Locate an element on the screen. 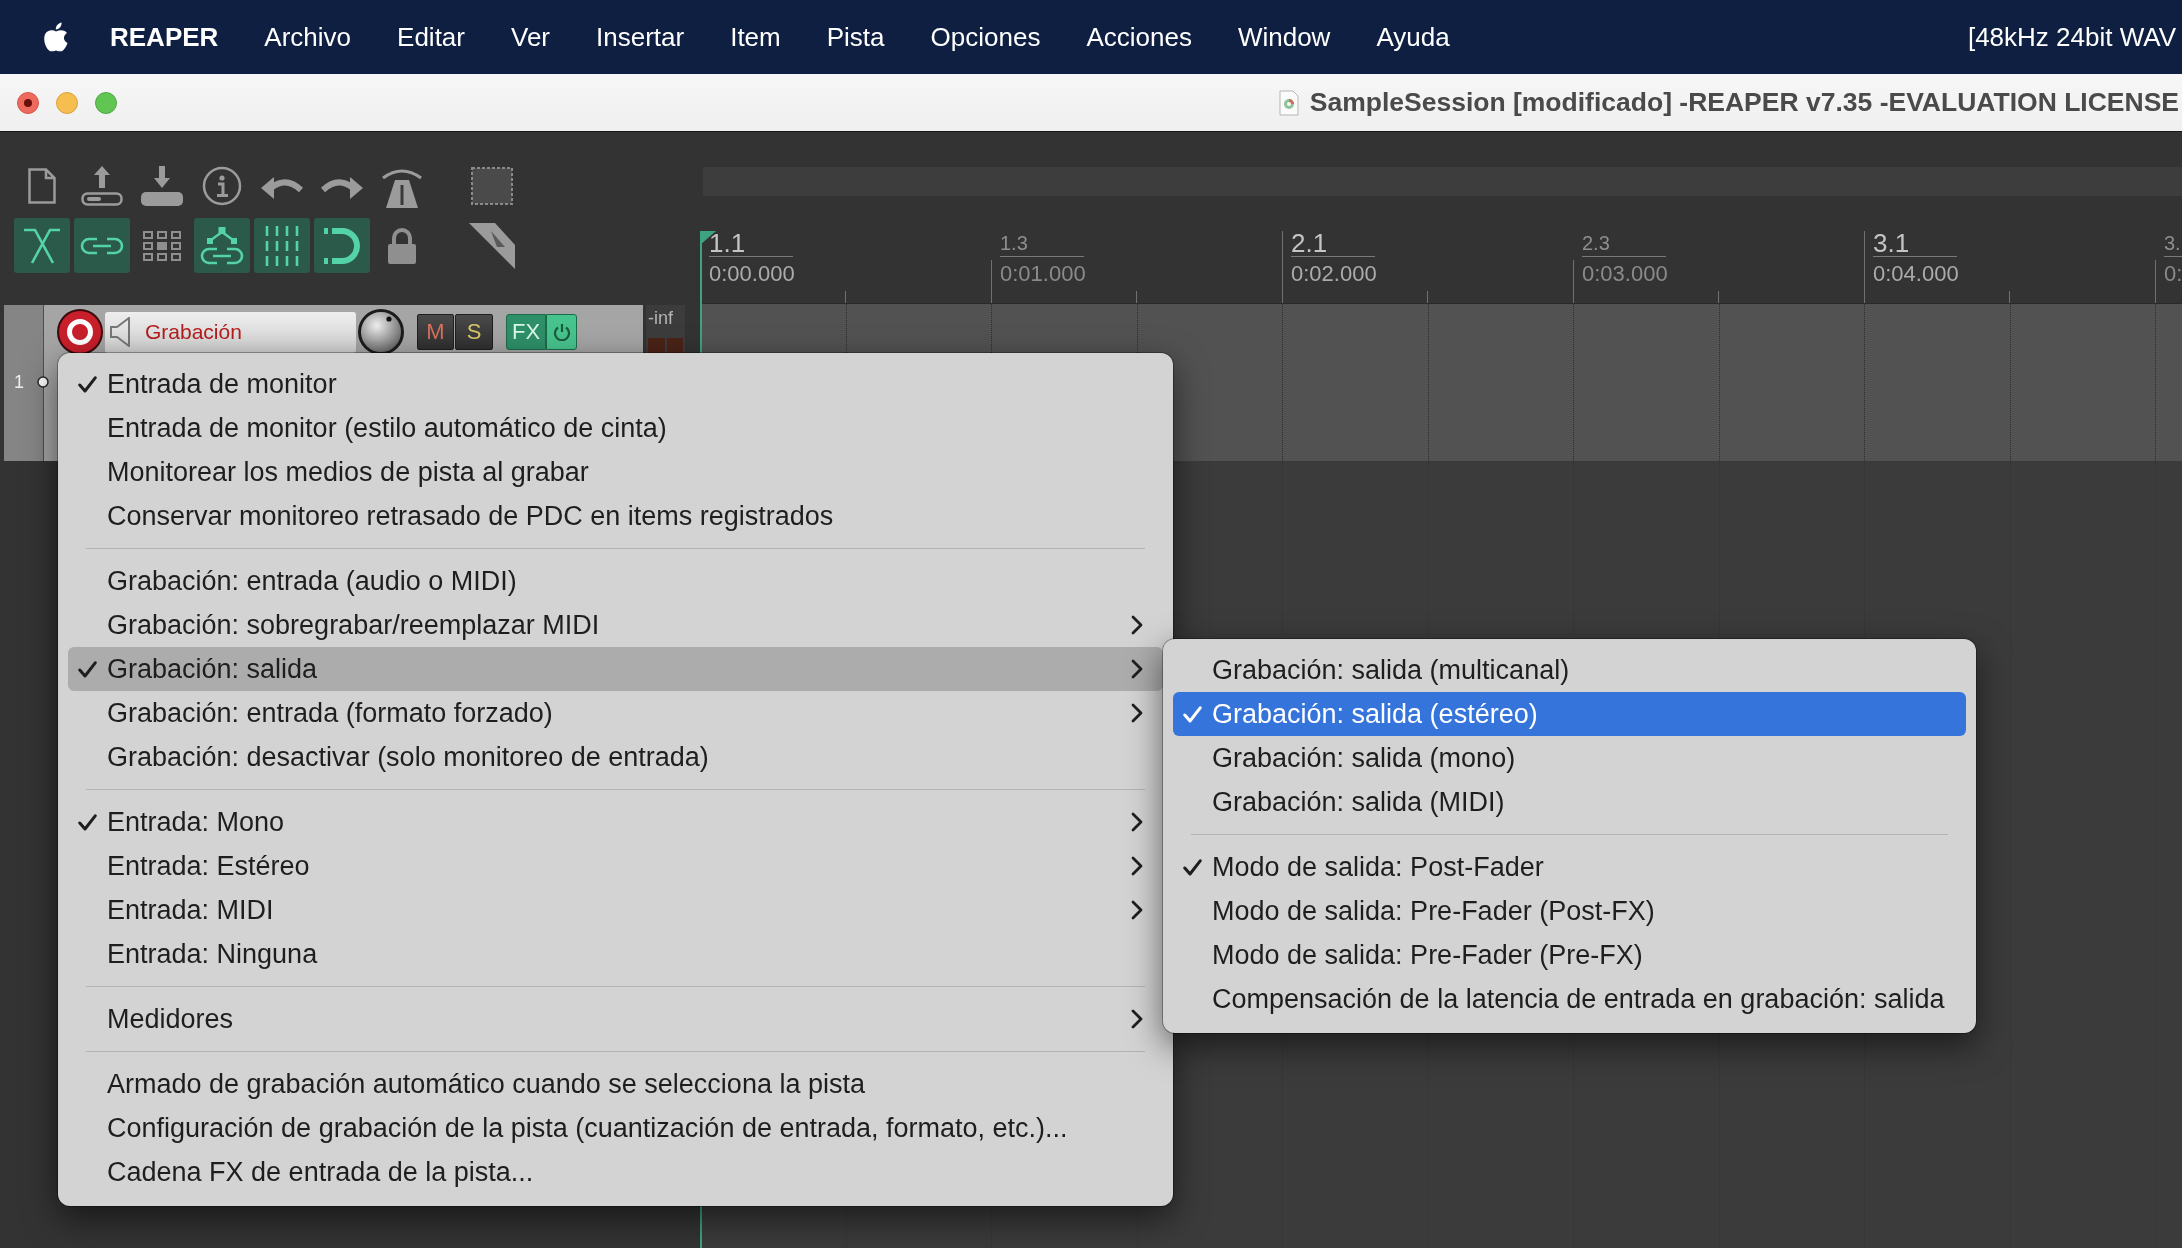 The width and height of the screenshot is (2182, 1248). grid-icon is located at coordinates (162, 245).